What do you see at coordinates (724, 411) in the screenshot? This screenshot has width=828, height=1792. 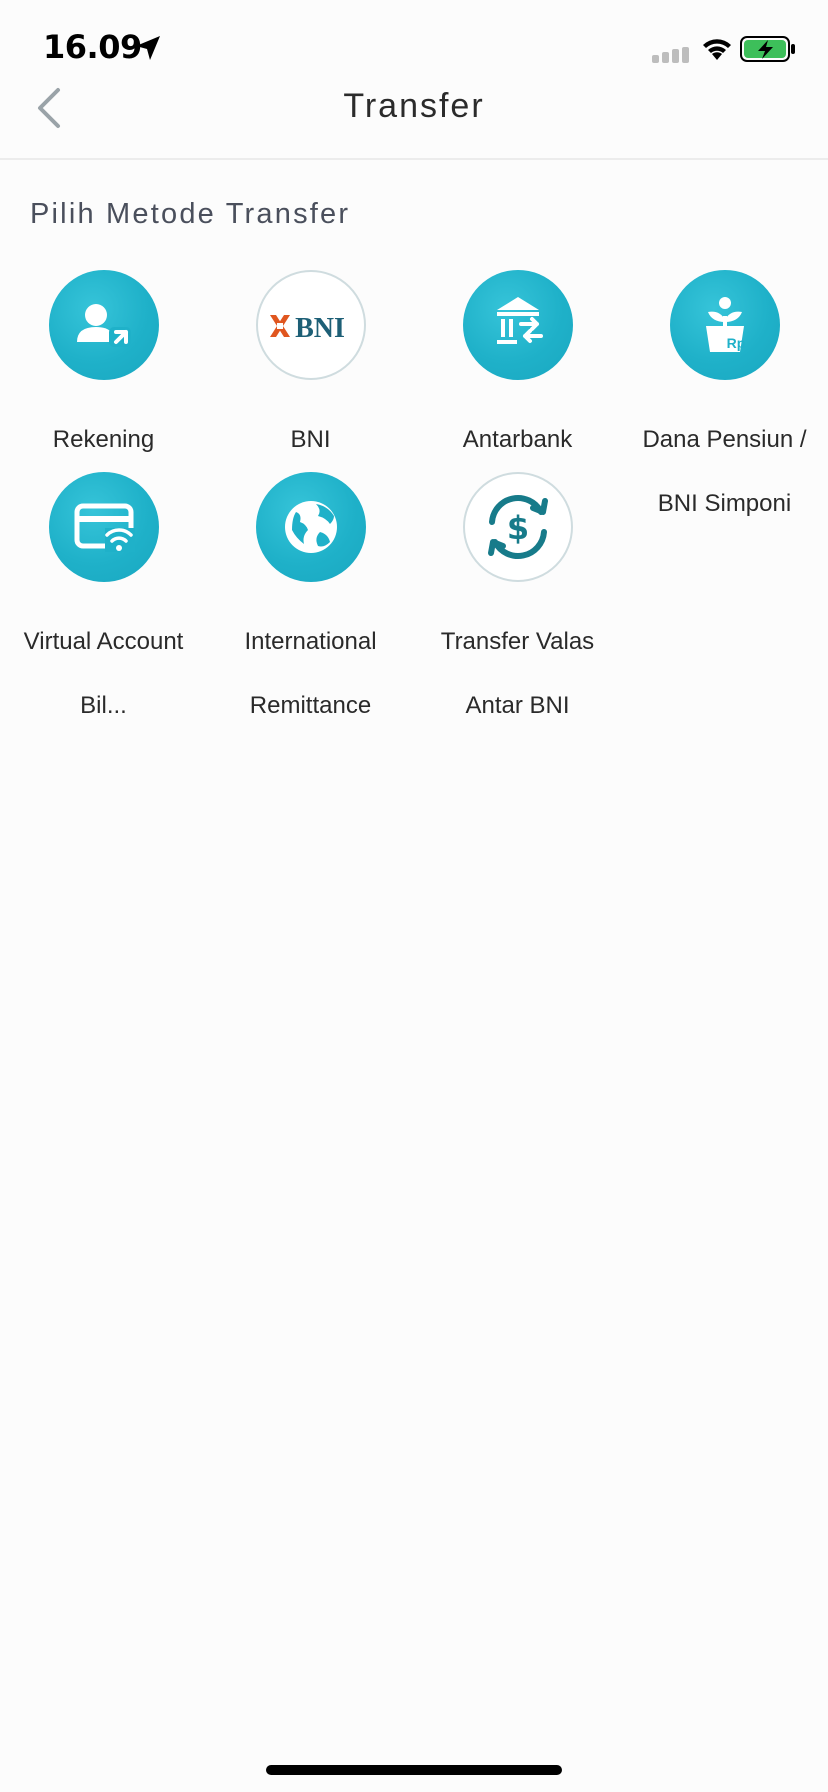 I see `method-dana-pensiun: Rp Dana Pensiun / BNI Simponi` at bounding box center [724, 411].